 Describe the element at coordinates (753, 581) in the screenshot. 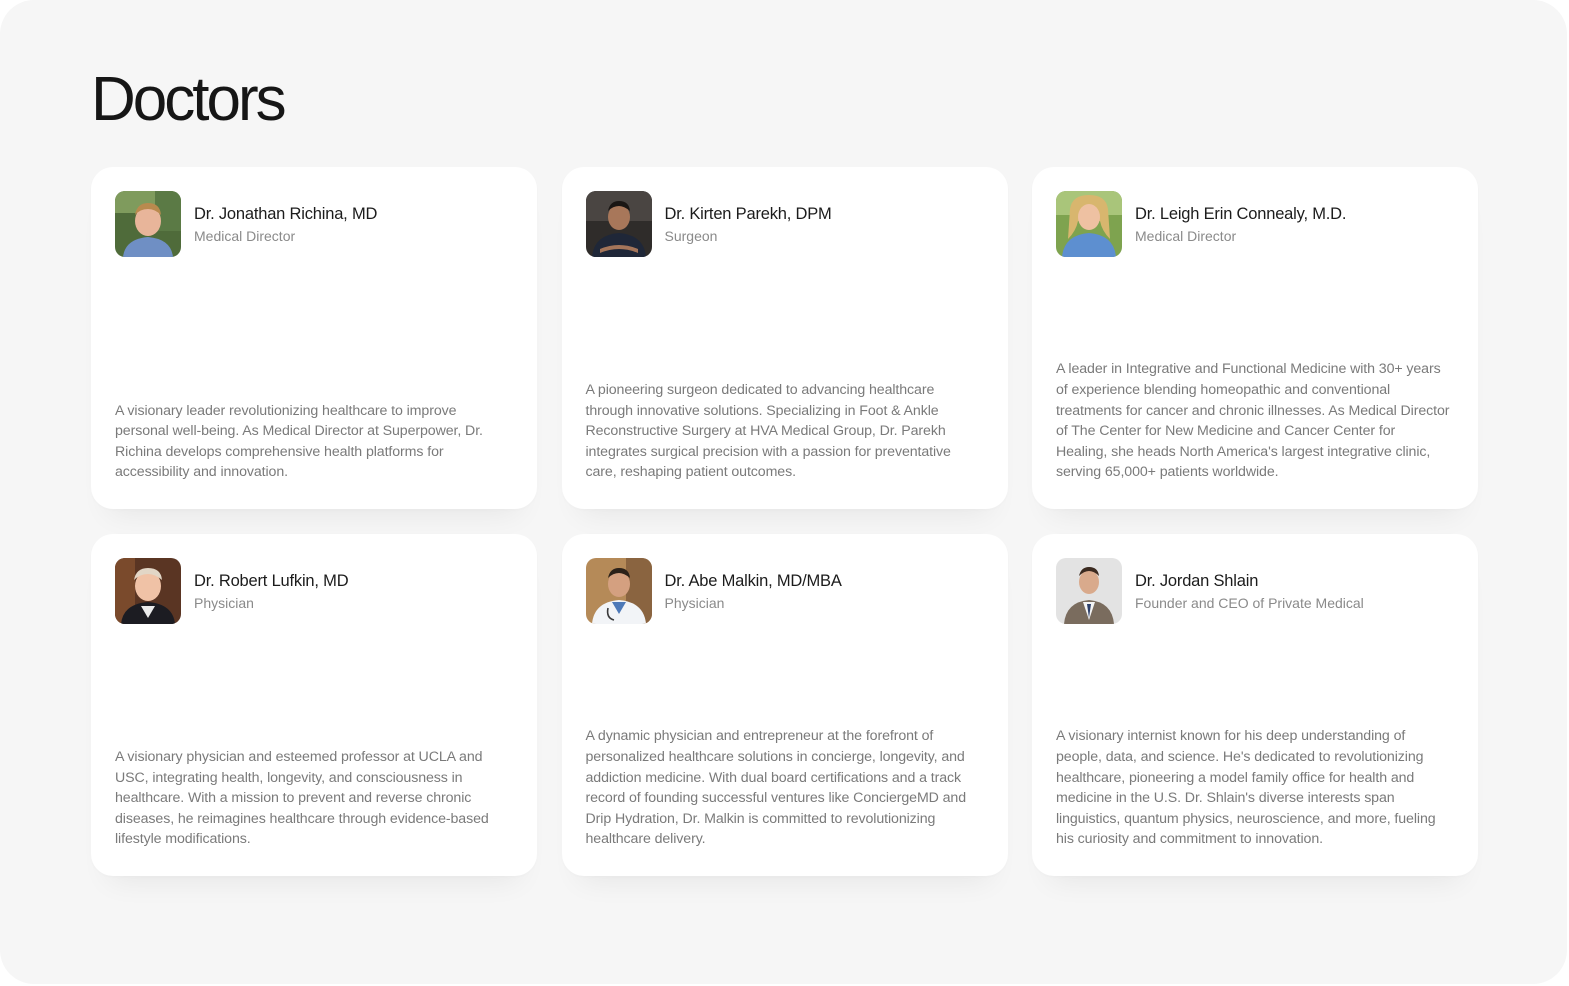

I see `doctor-name: Dr. Abe Malkin, MD/MBA` at that location.